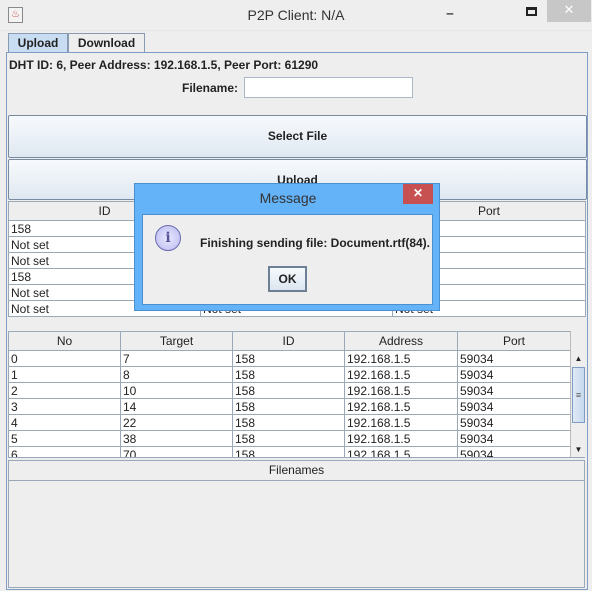 The image size is (592, 591). I want to click on column-header: Port, so click(514, 341).